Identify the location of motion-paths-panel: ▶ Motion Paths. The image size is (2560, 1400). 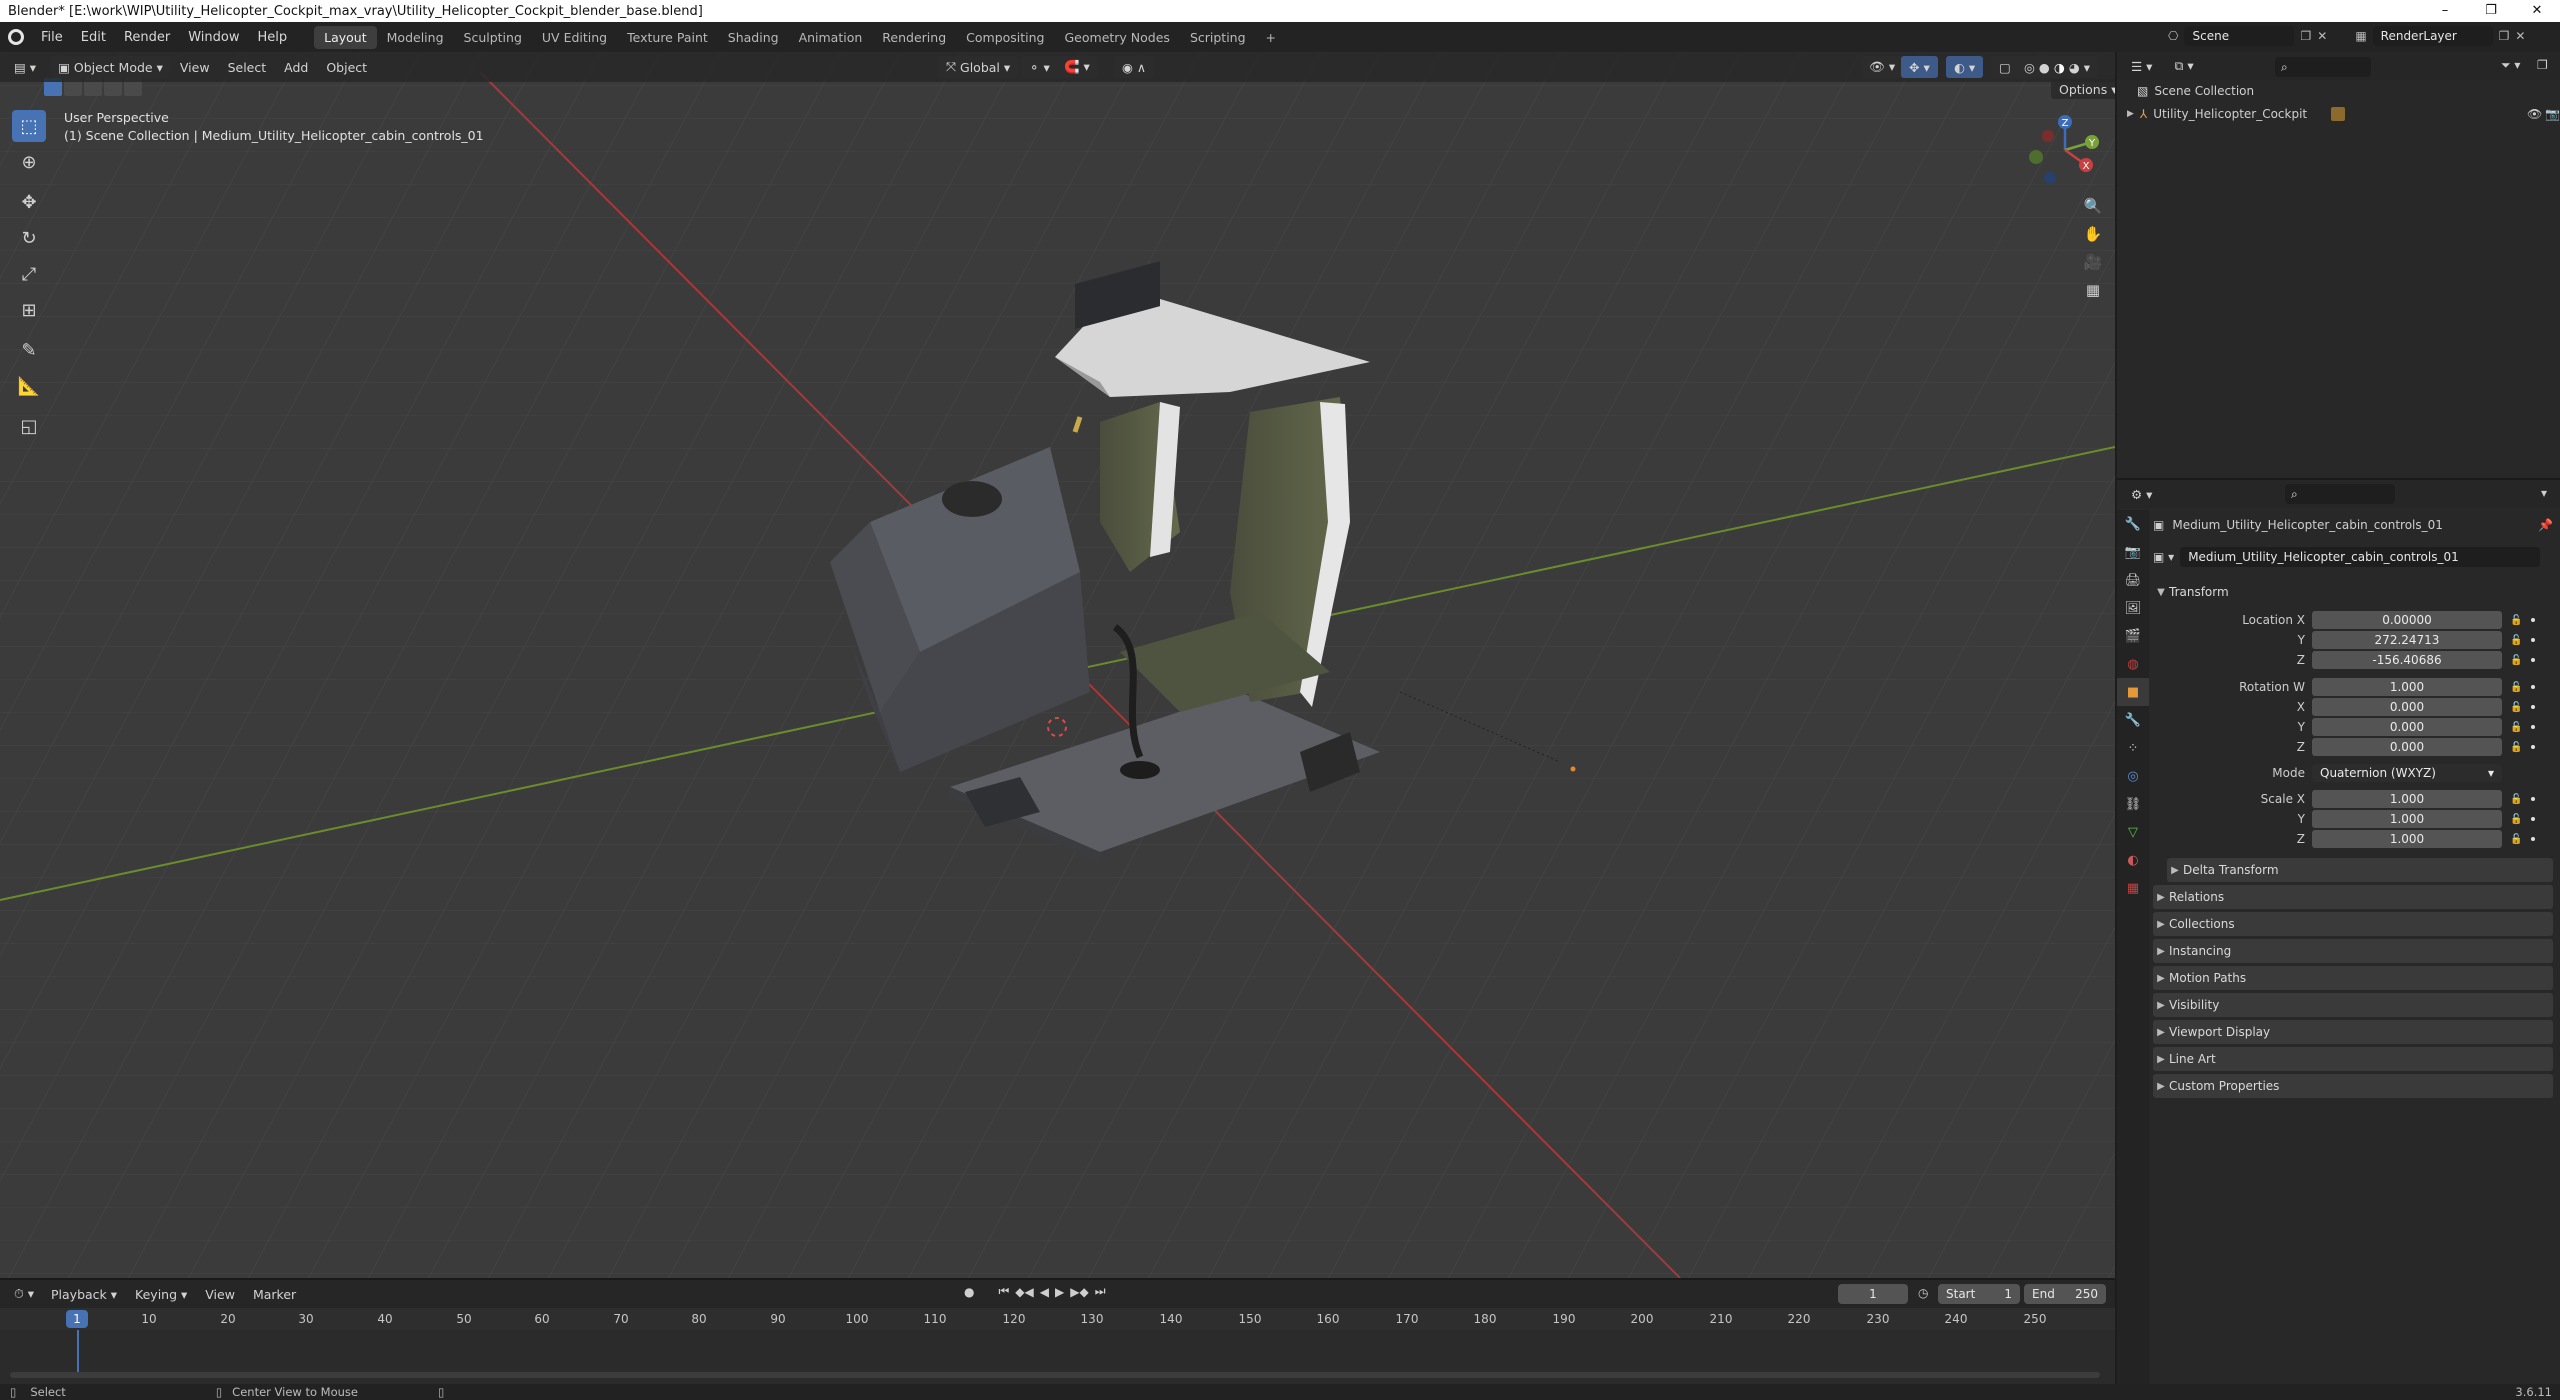
(2353, 978).